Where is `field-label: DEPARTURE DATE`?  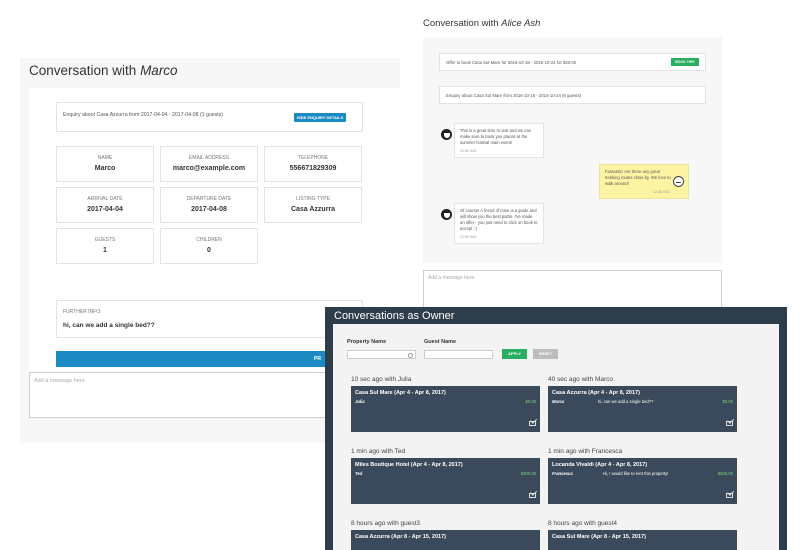
field-label: DEPARTURE DATE is located at coordinates (209, 199).